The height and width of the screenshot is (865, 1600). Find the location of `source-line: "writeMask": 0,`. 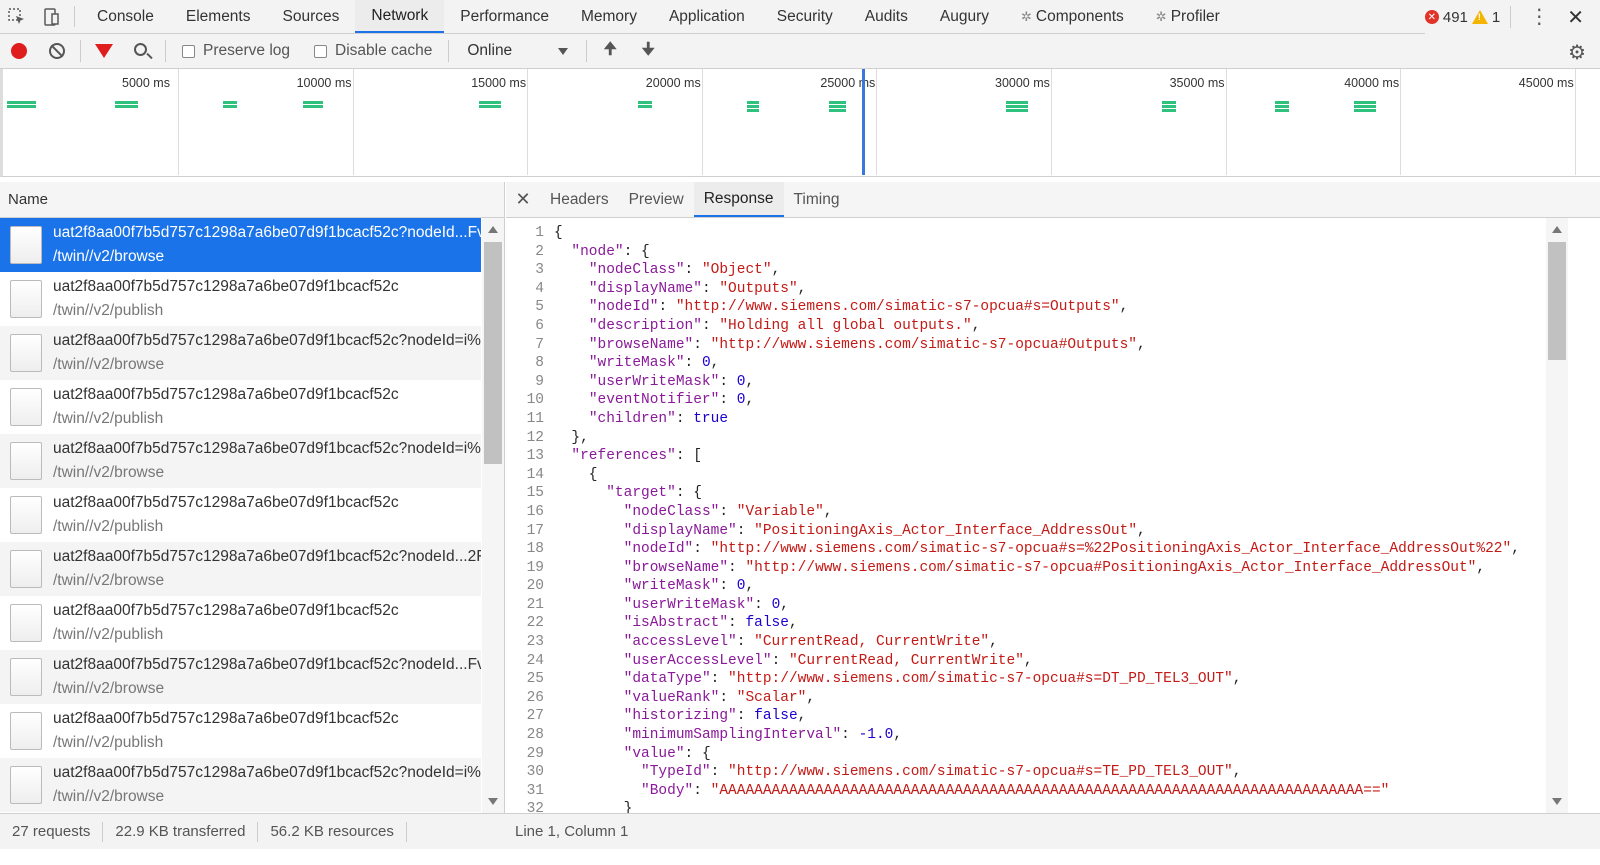

source-line: "writeMask": 0, is located at coordinates (654, 363).